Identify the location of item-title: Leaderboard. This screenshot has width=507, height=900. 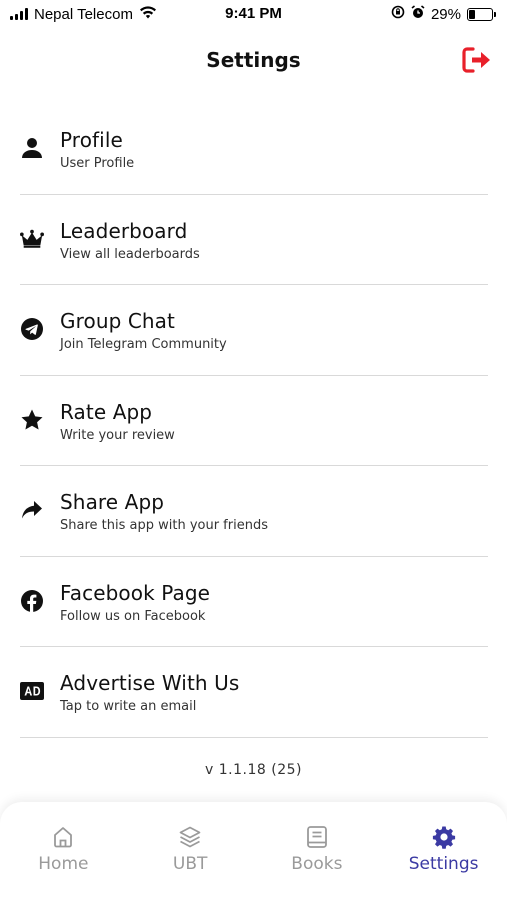
(124, 230).